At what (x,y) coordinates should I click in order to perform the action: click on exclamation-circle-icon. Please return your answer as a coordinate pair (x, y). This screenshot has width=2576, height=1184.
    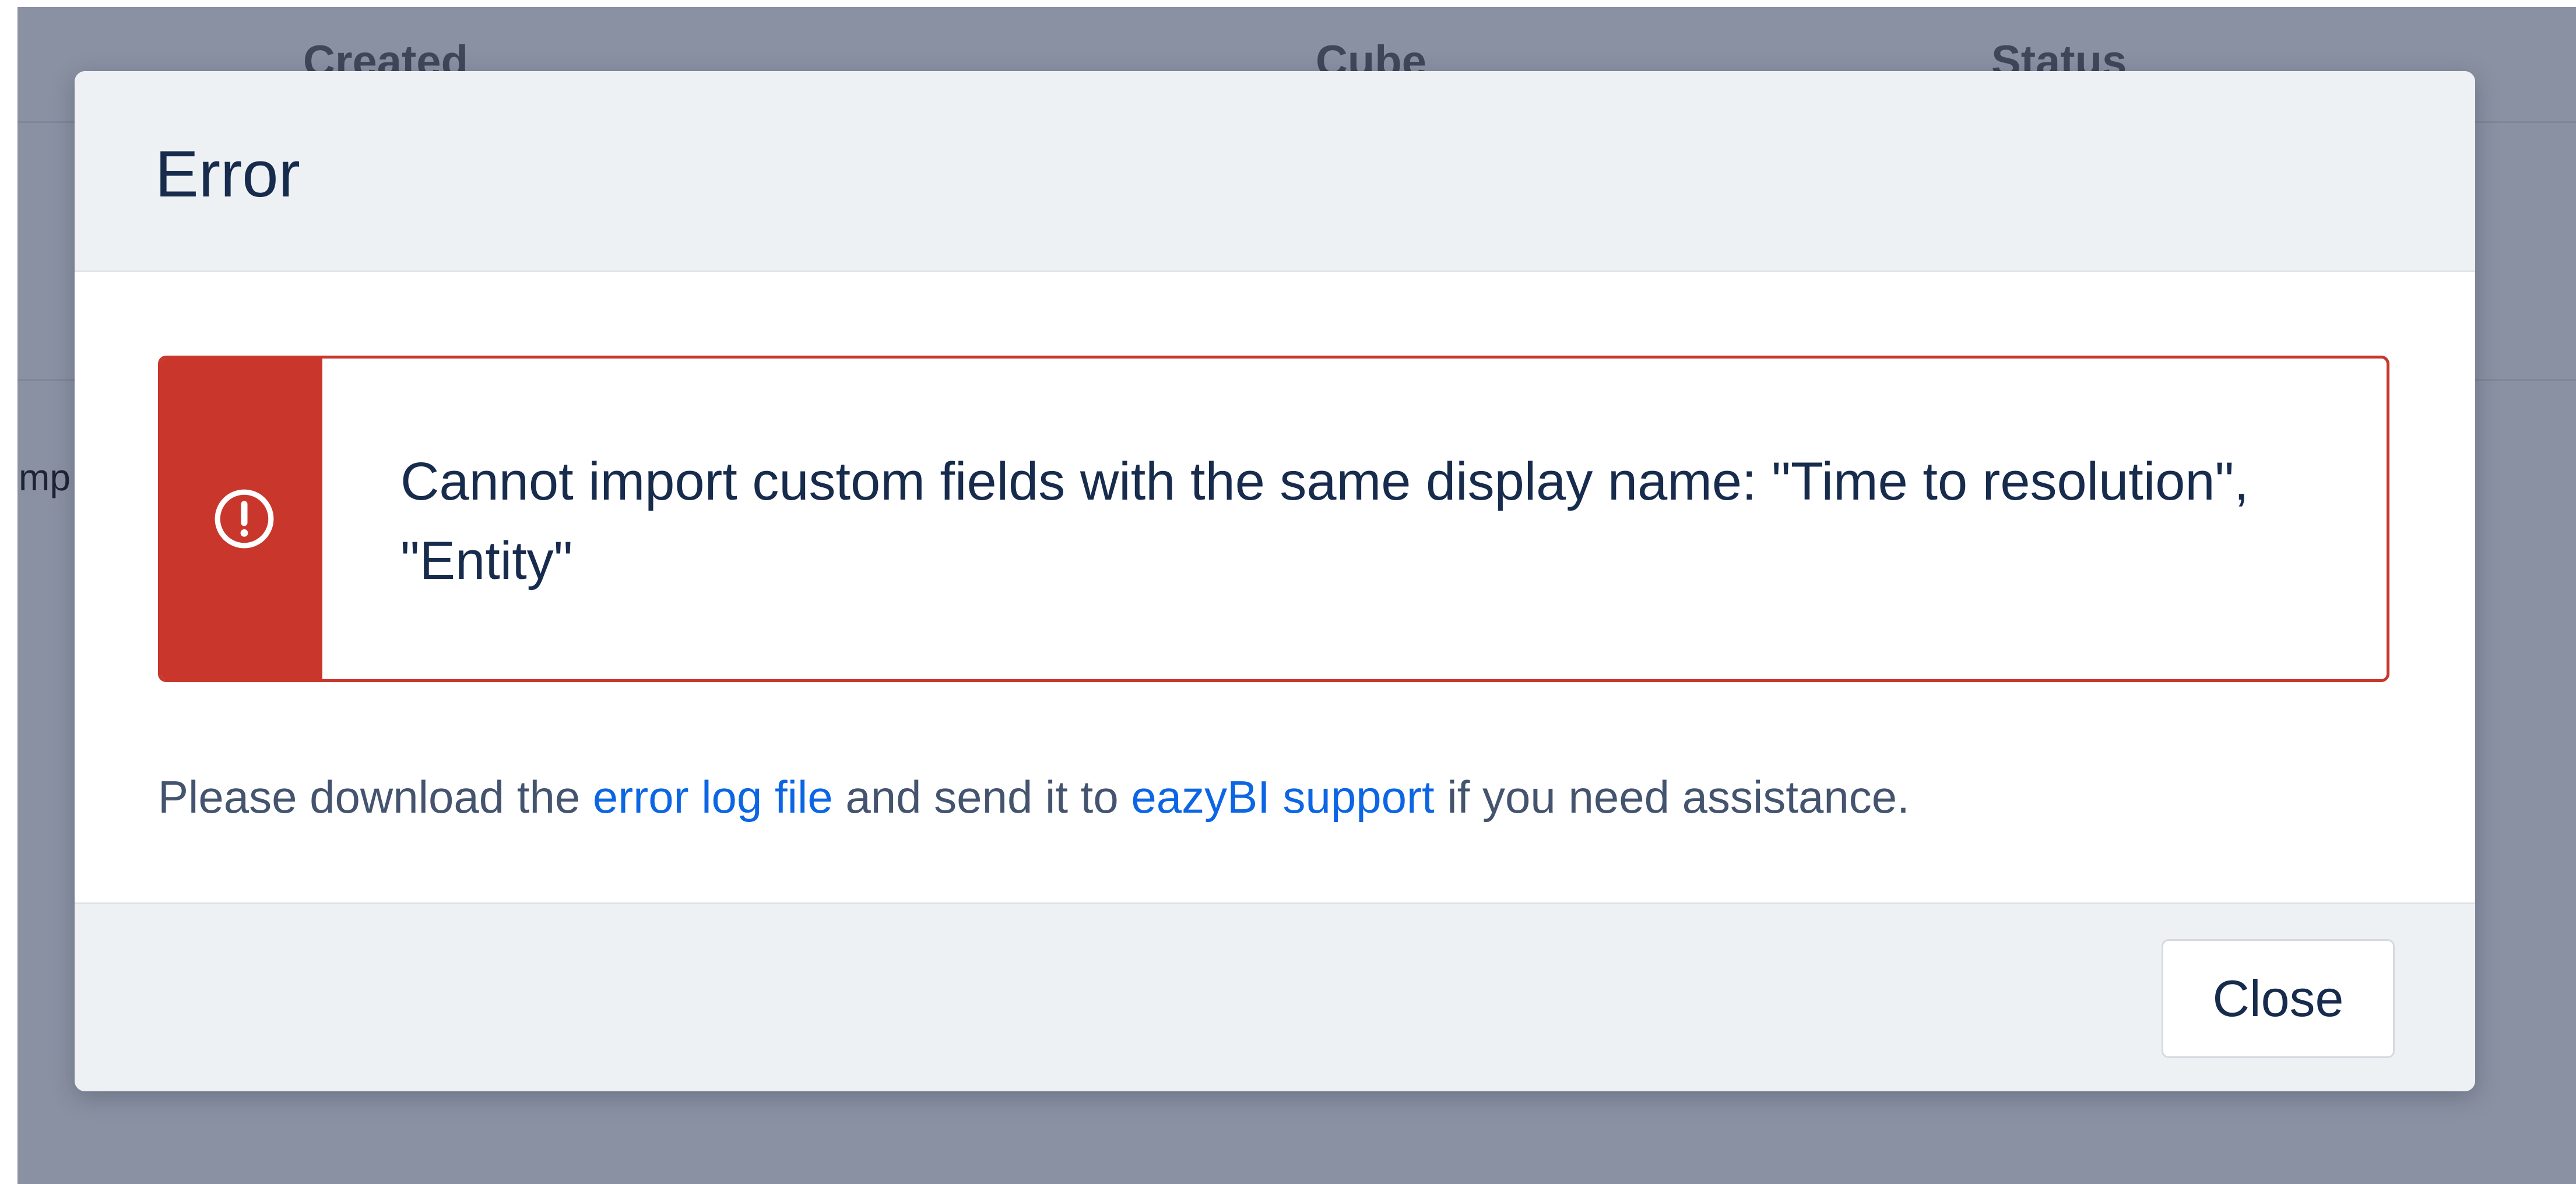
    Looking at the image, I should click on (244, 519).